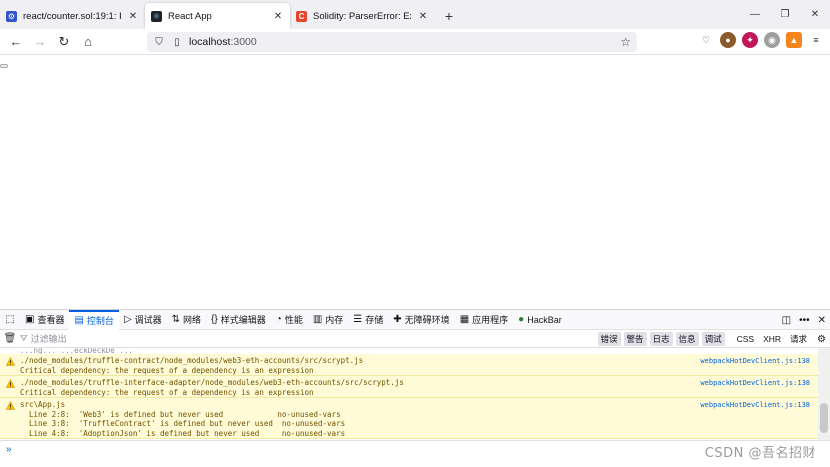 Image resolution: width=830 pixels, height=467 pixels. I want to click on back-icon: ←, so click(16, 42).